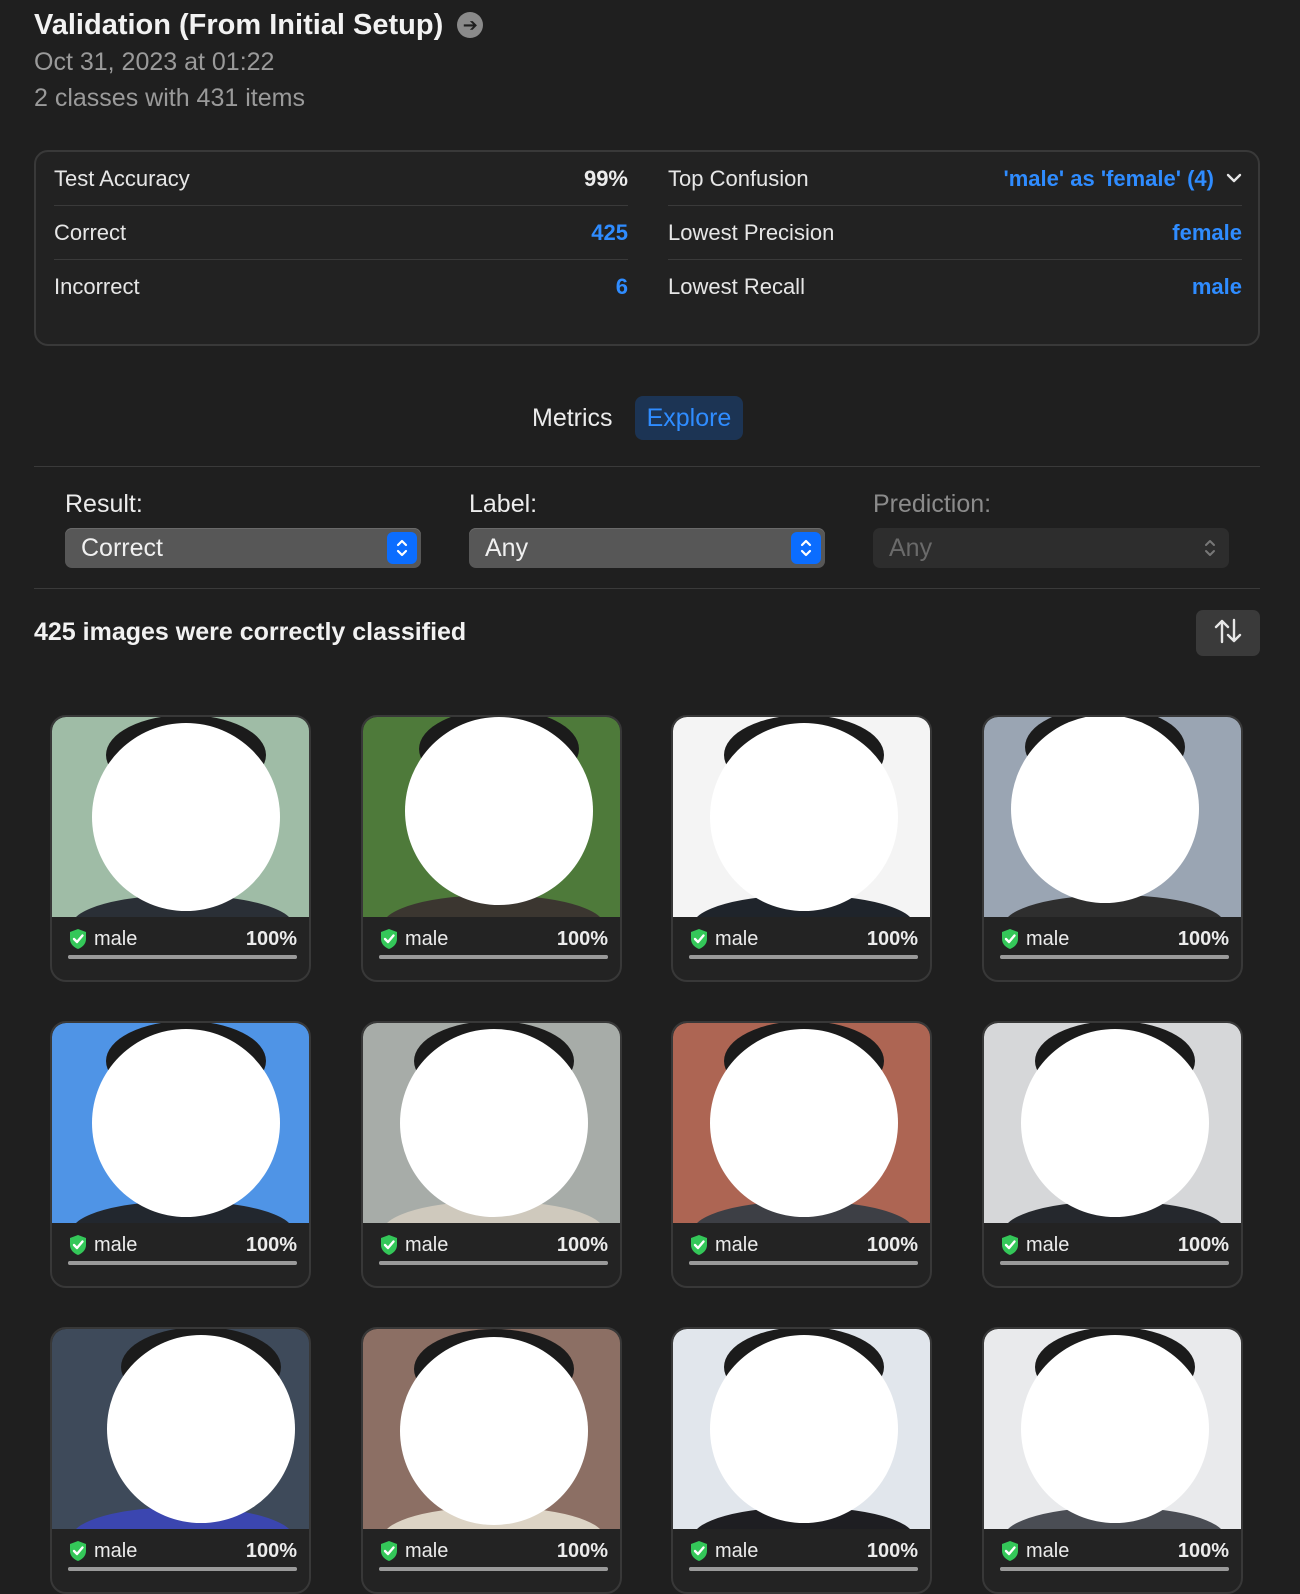  I want to click on result-select-value: Correct, so click(122, 547).